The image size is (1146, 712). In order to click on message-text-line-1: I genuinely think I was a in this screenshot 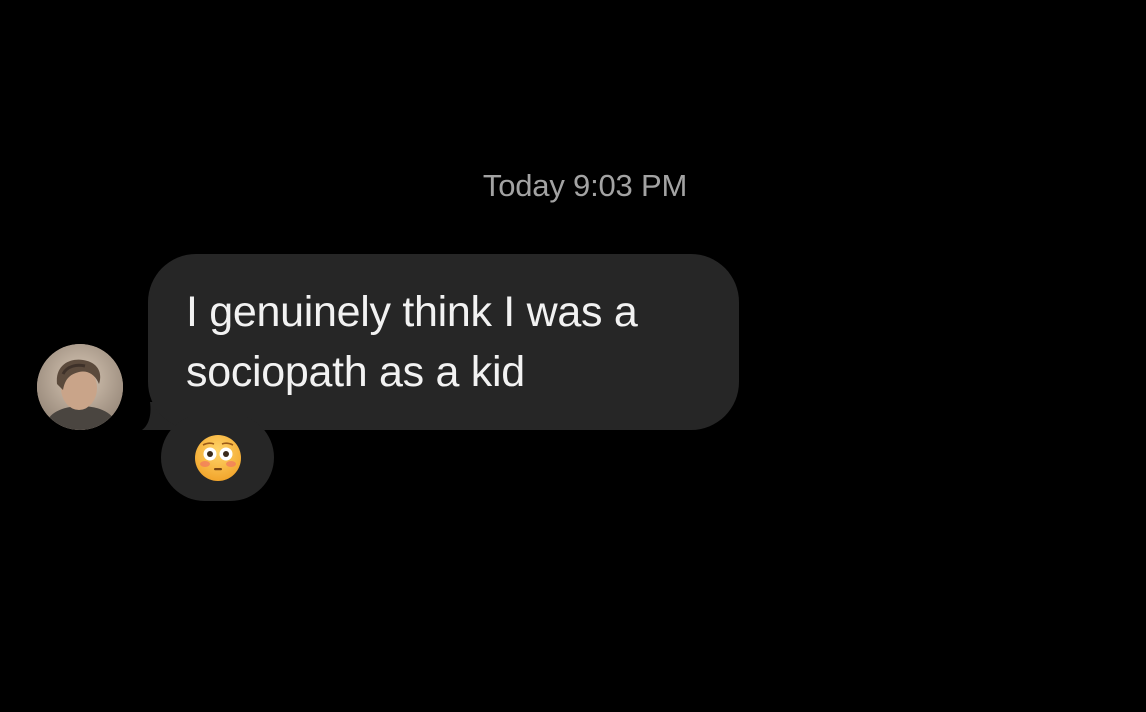, I will do `click(412, 312)`.